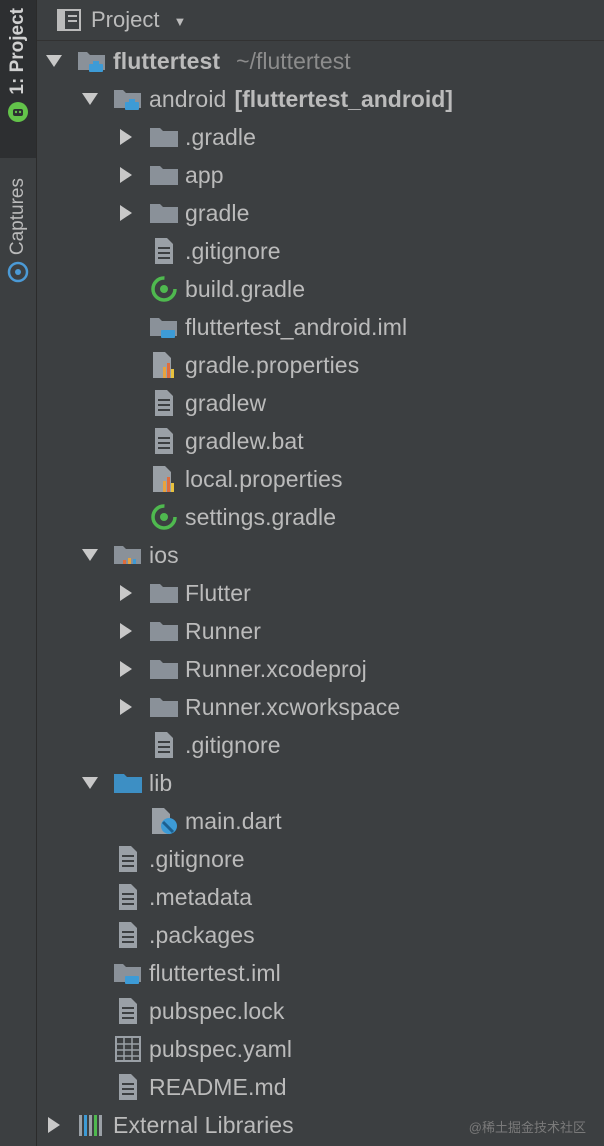 This screenshot has height=1146, width=604. I want to click on project-view-title: Project, so click(125, 20).